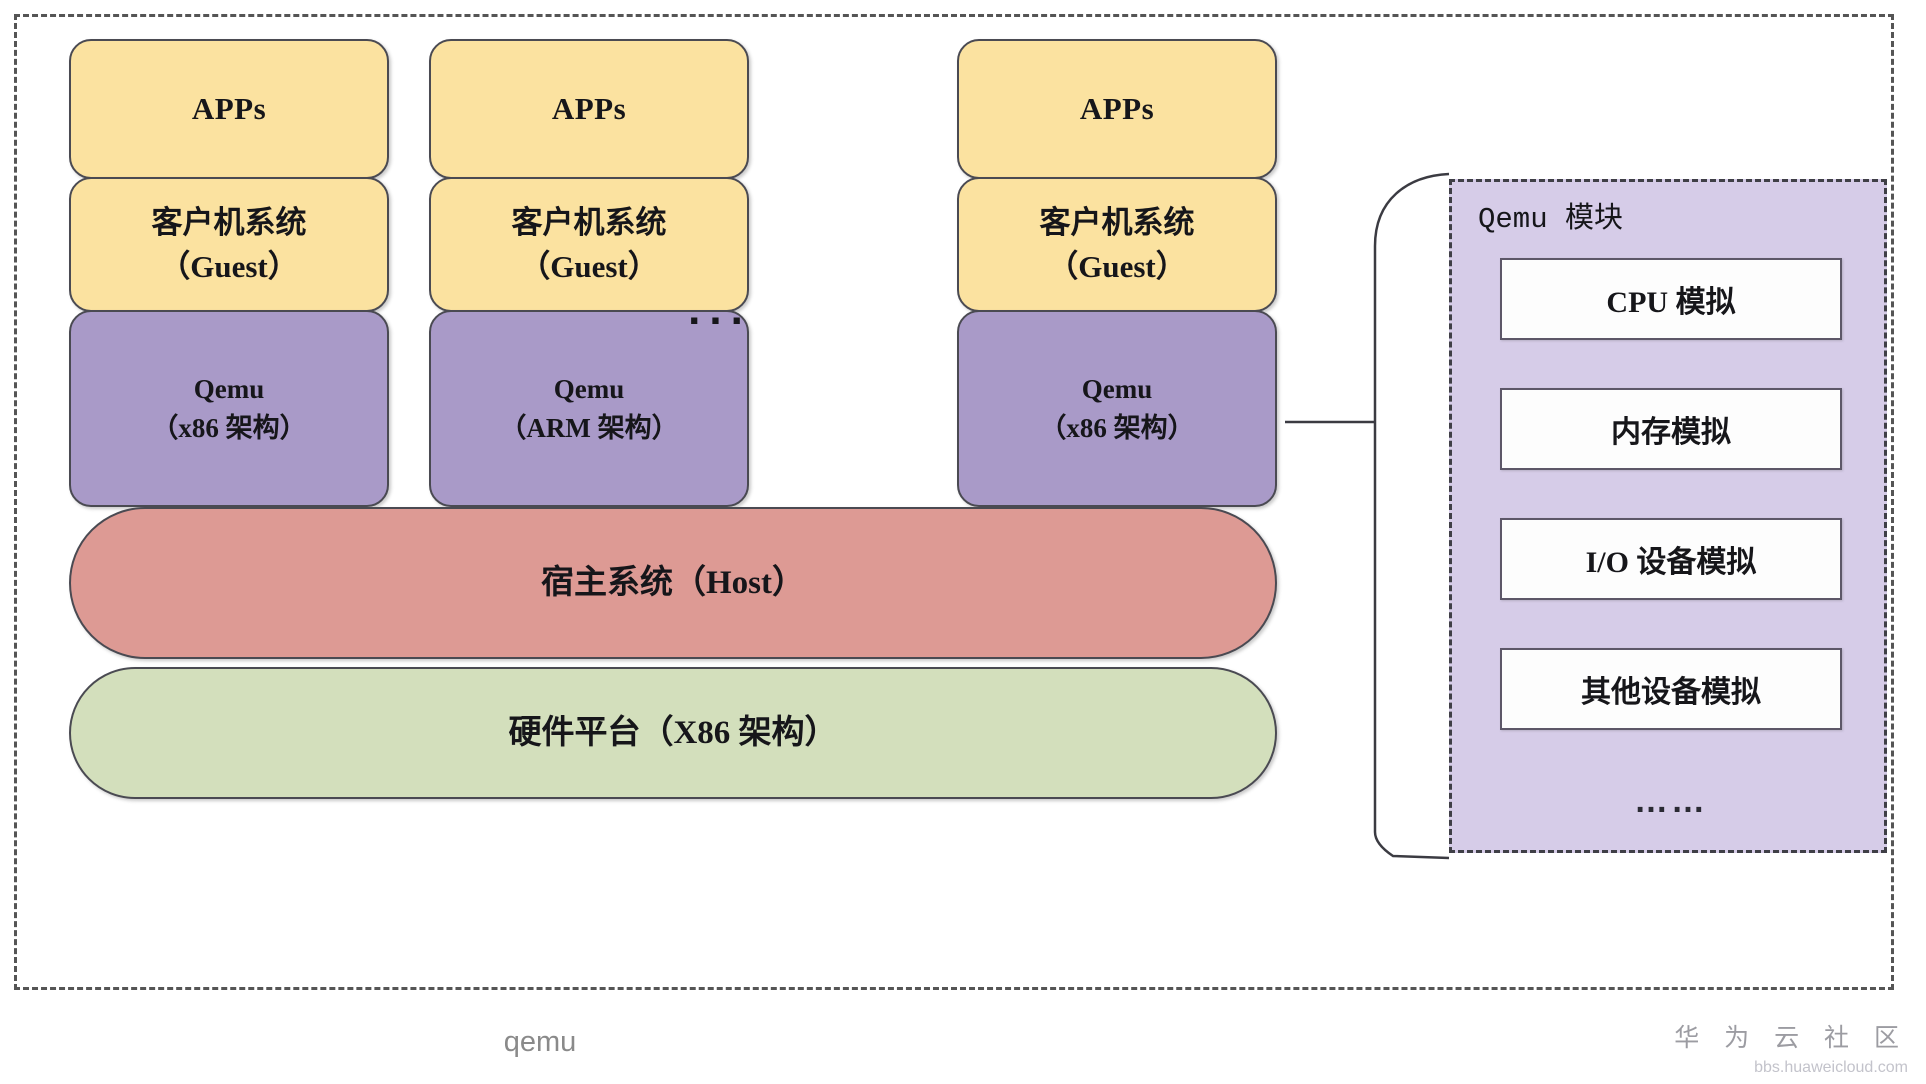 Image resolution: width=1926 pixels, height=1084 pixels. I want to click on qemu-box-column-2: Qemu （ARM 架构）, so click(589, 408).